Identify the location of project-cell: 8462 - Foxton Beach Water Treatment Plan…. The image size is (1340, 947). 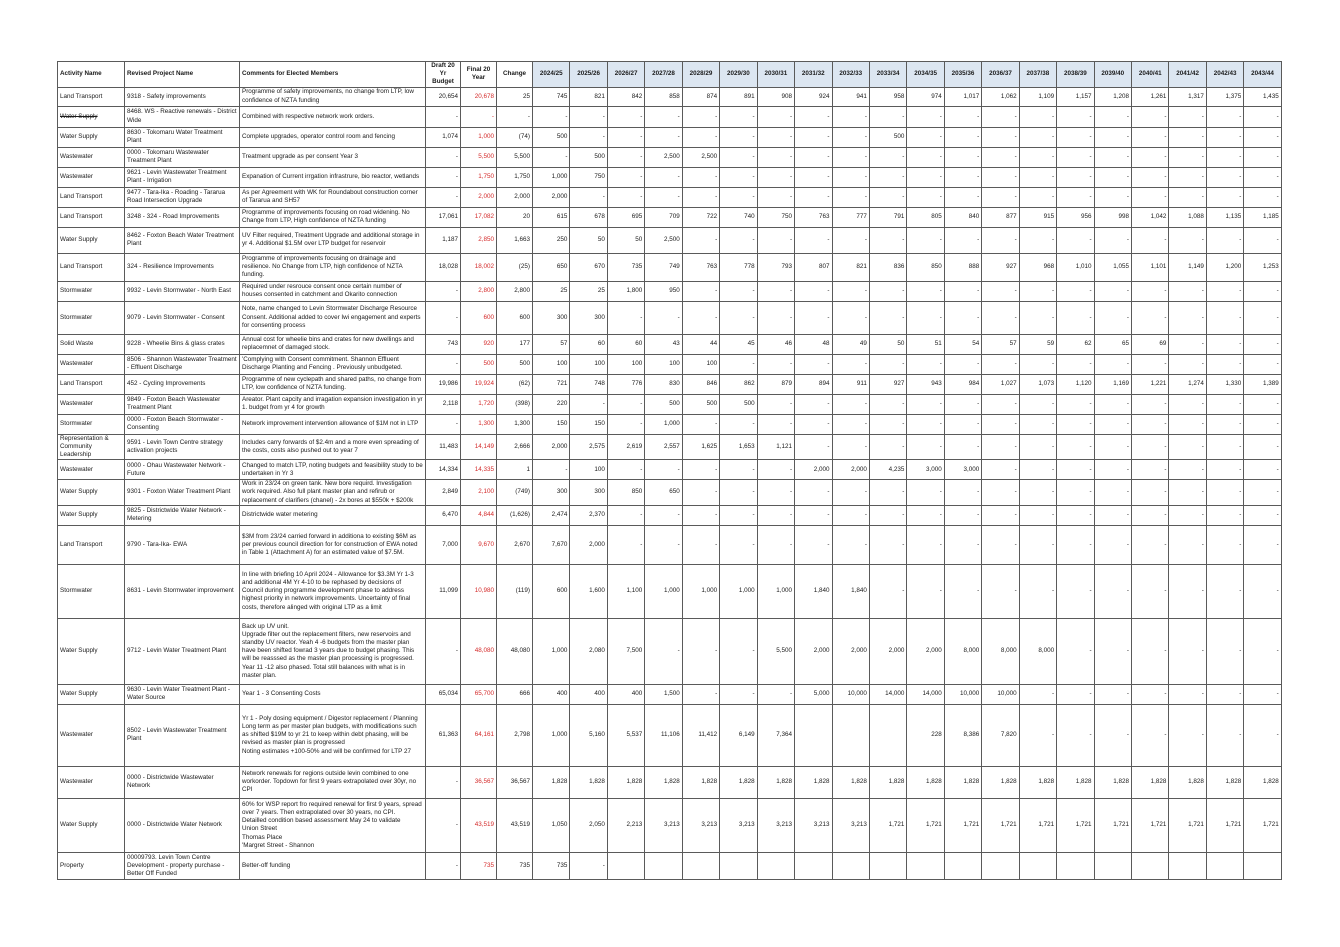
(182, 240).